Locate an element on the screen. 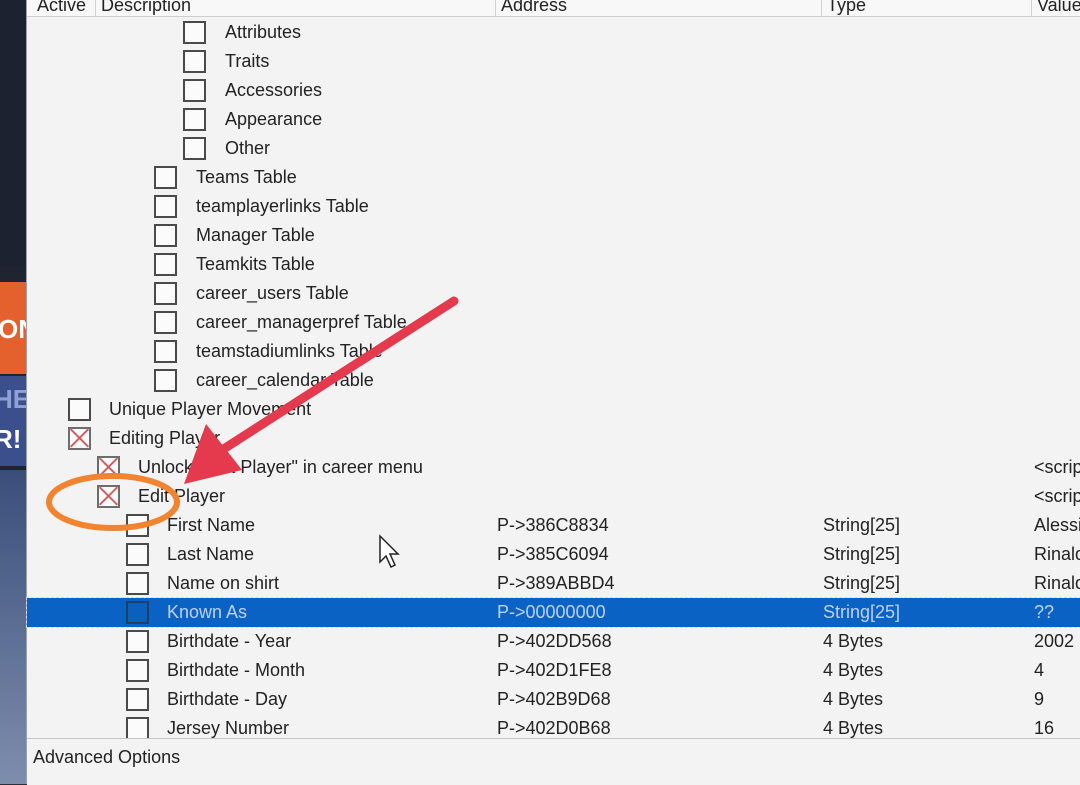  background-gradient is located at coordinates (13, 627).